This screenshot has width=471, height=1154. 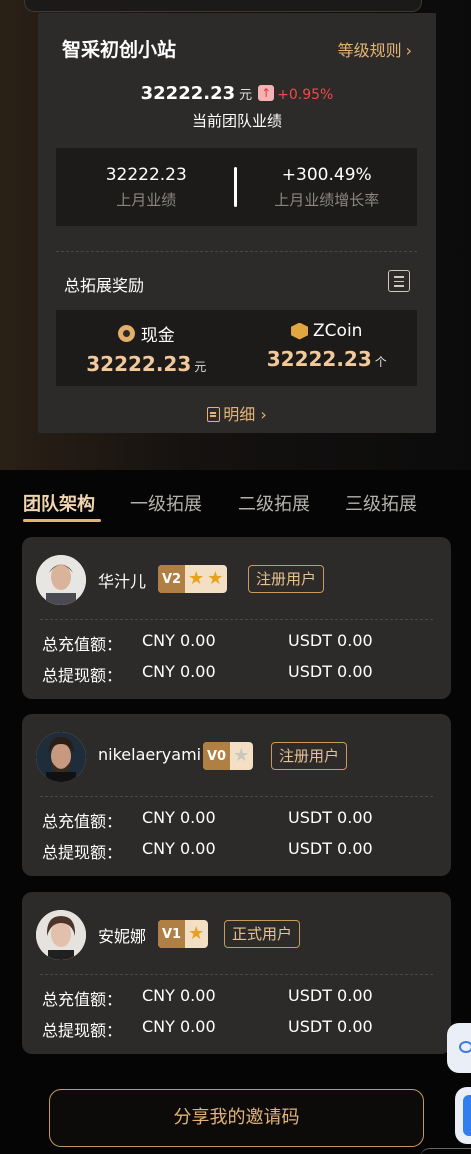 I want to click on detail-link: 明细 ›, so click(x=237, y=413).